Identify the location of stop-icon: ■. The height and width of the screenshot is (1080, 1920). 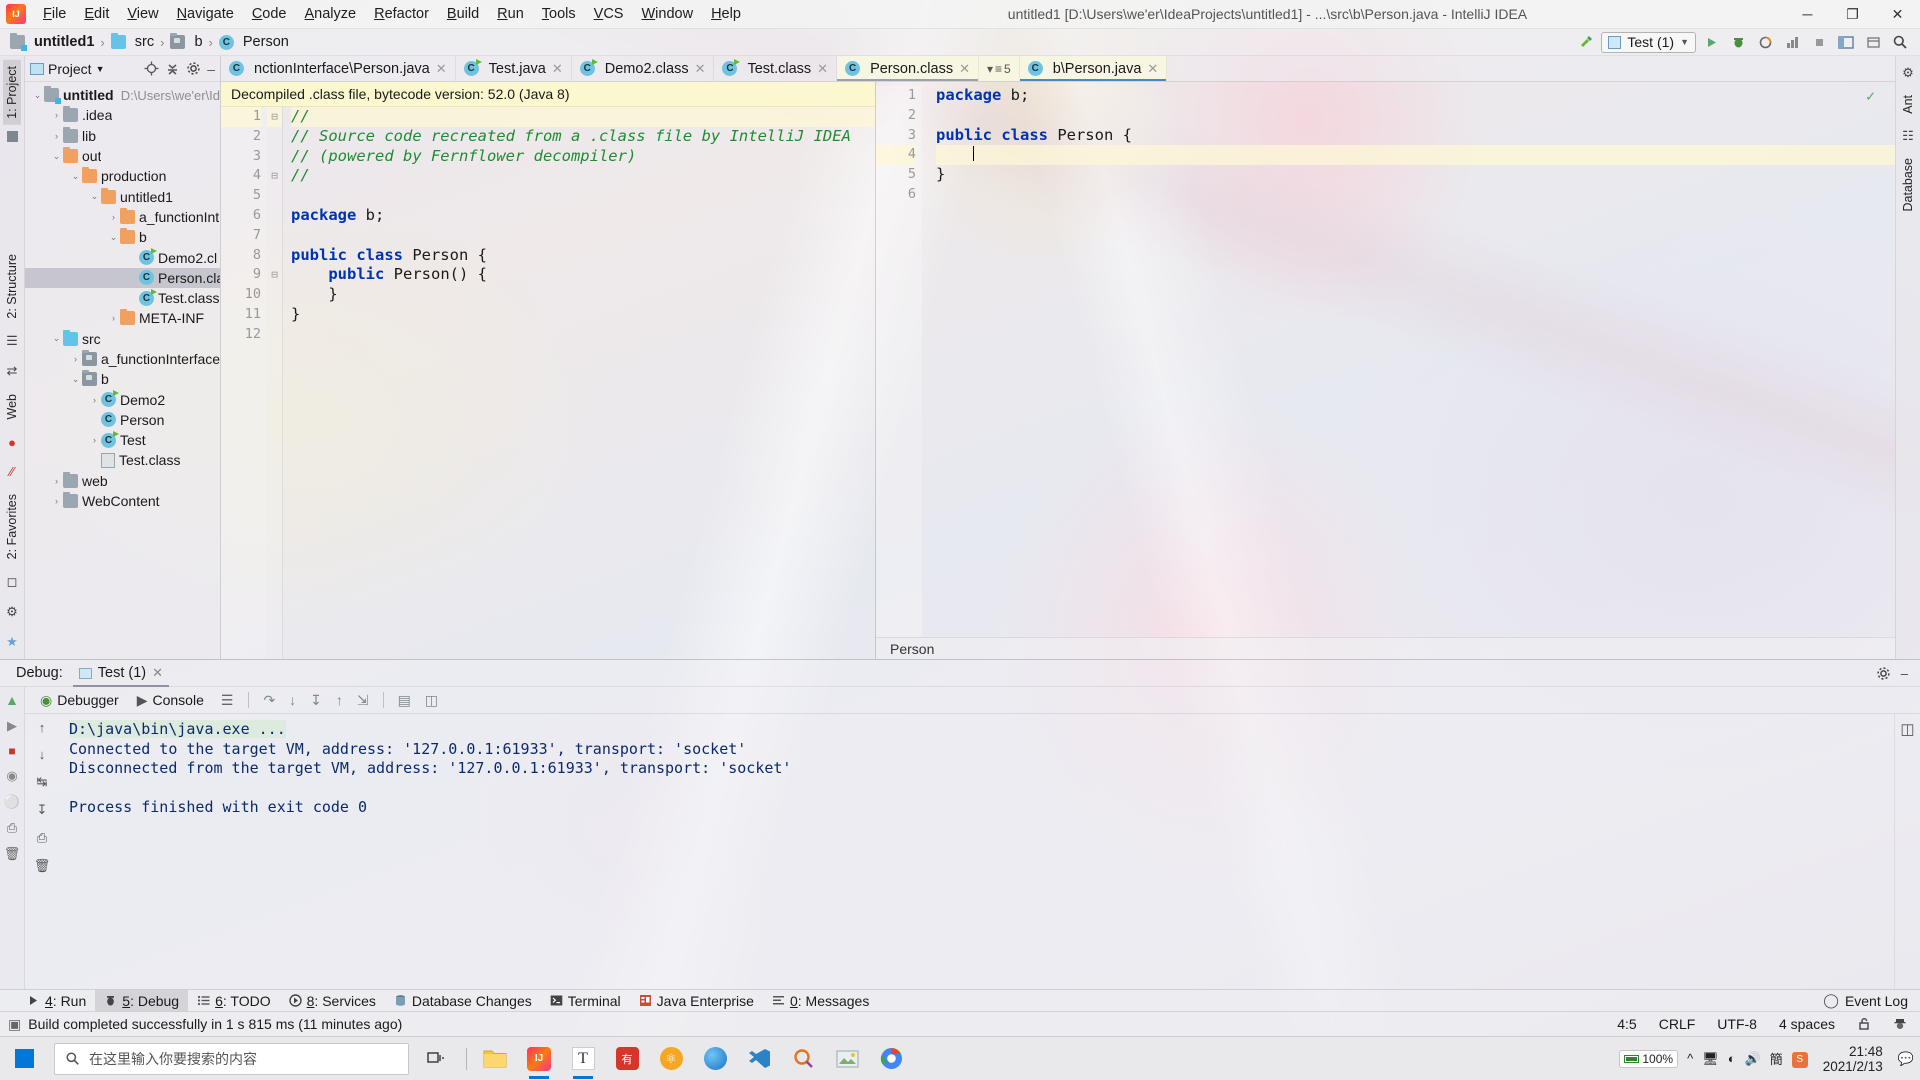
(11, 751).